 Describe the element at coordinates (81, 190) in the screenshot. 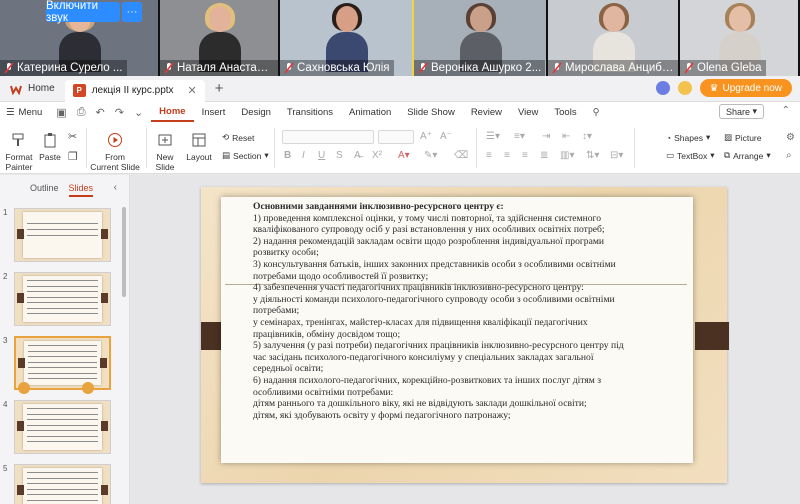

I see `slides-tab: Slides` at that location.